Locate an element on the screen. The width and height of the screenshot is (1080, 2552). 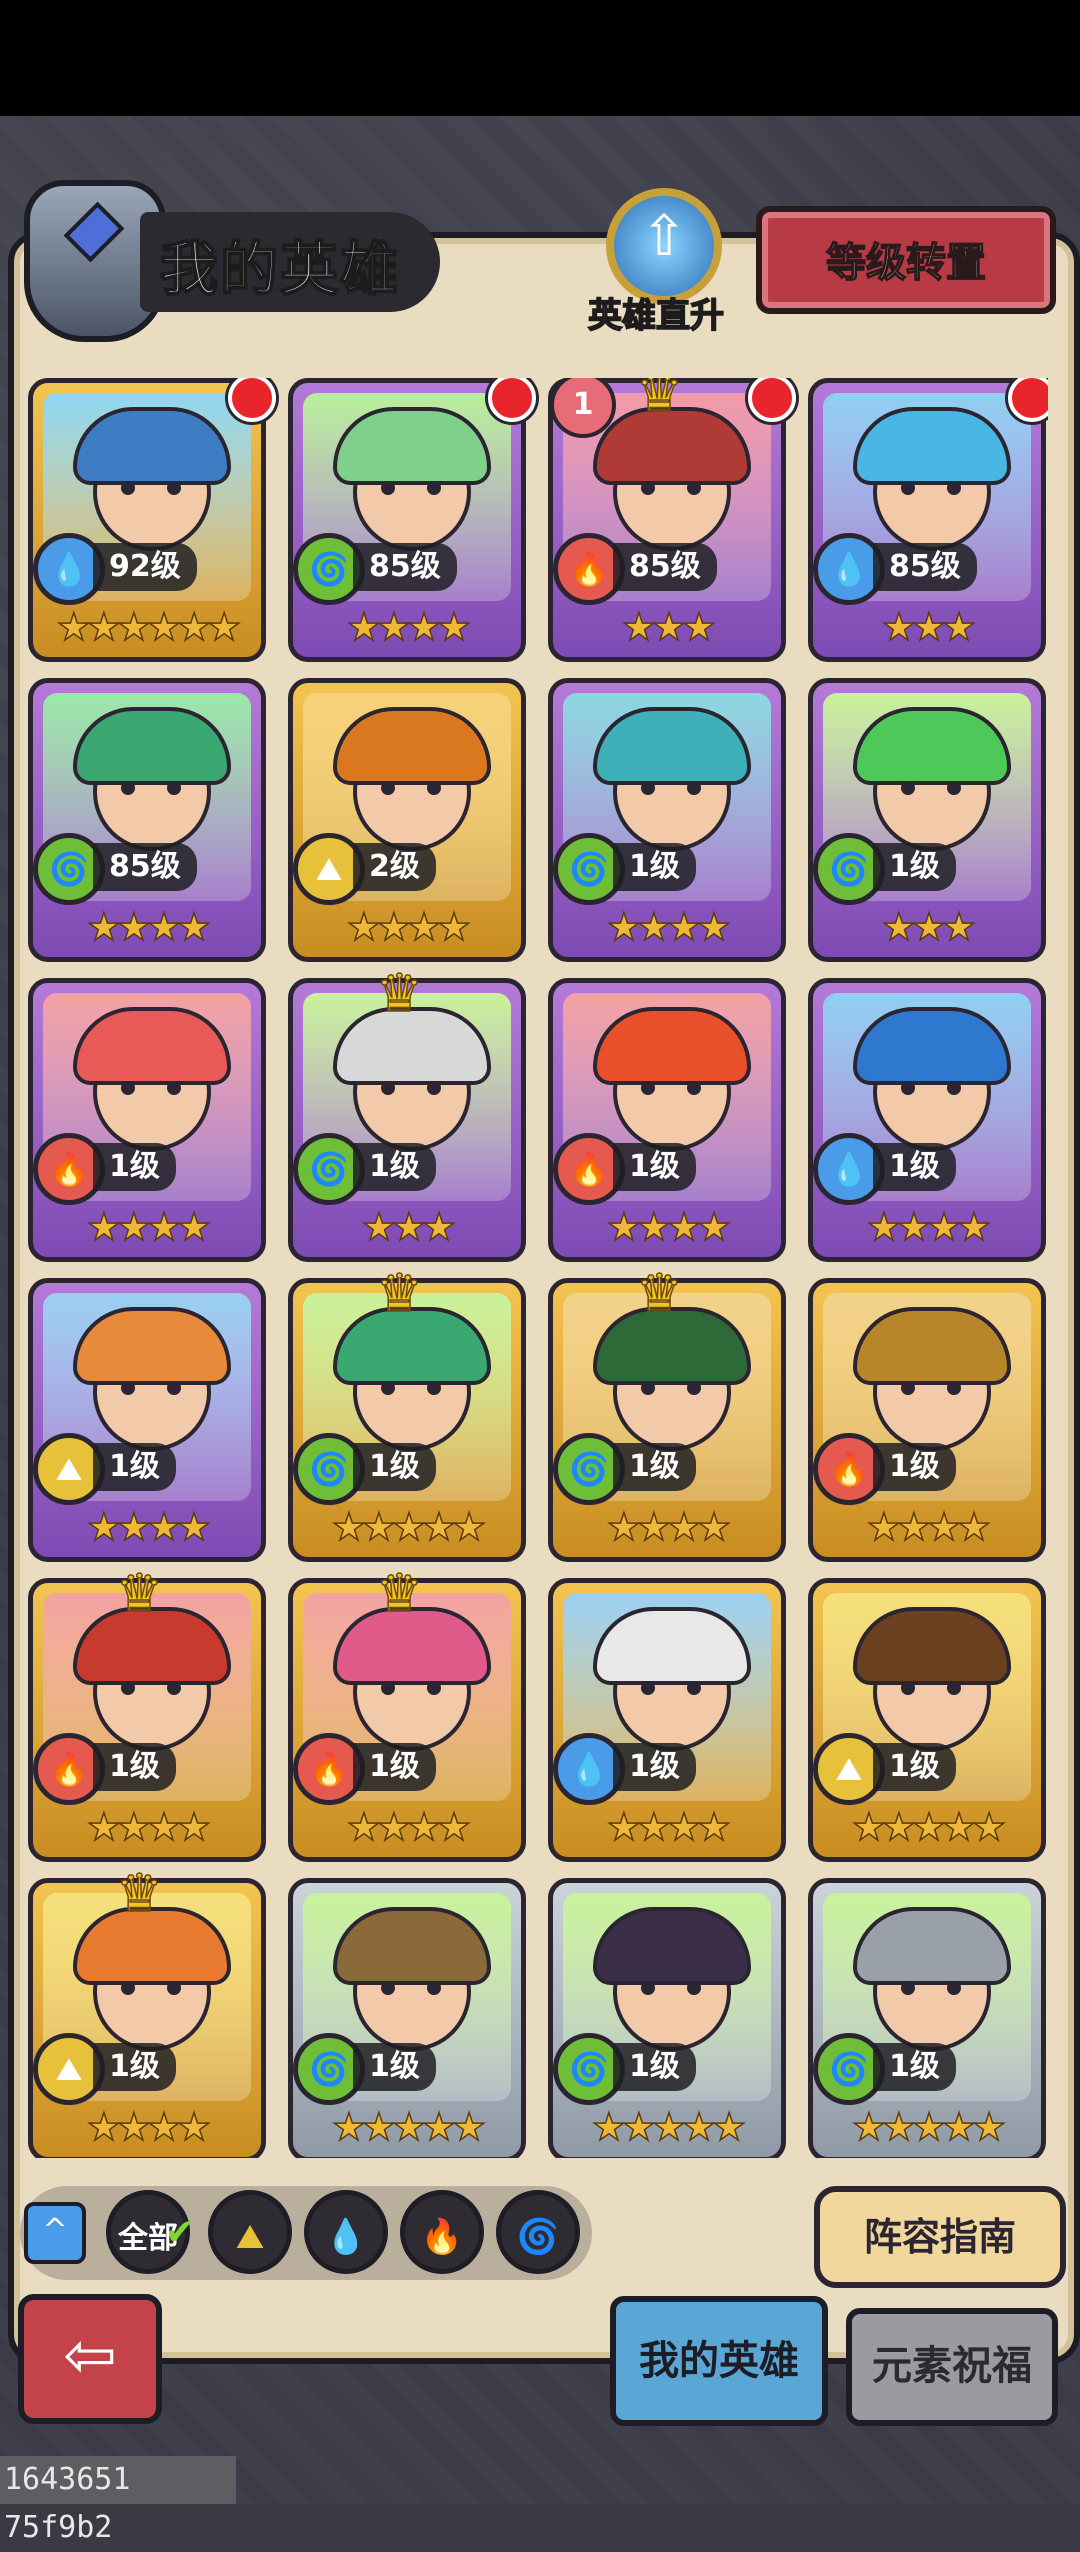
level-transfer-button: 等级转置 is located at coordinates (906, 260).